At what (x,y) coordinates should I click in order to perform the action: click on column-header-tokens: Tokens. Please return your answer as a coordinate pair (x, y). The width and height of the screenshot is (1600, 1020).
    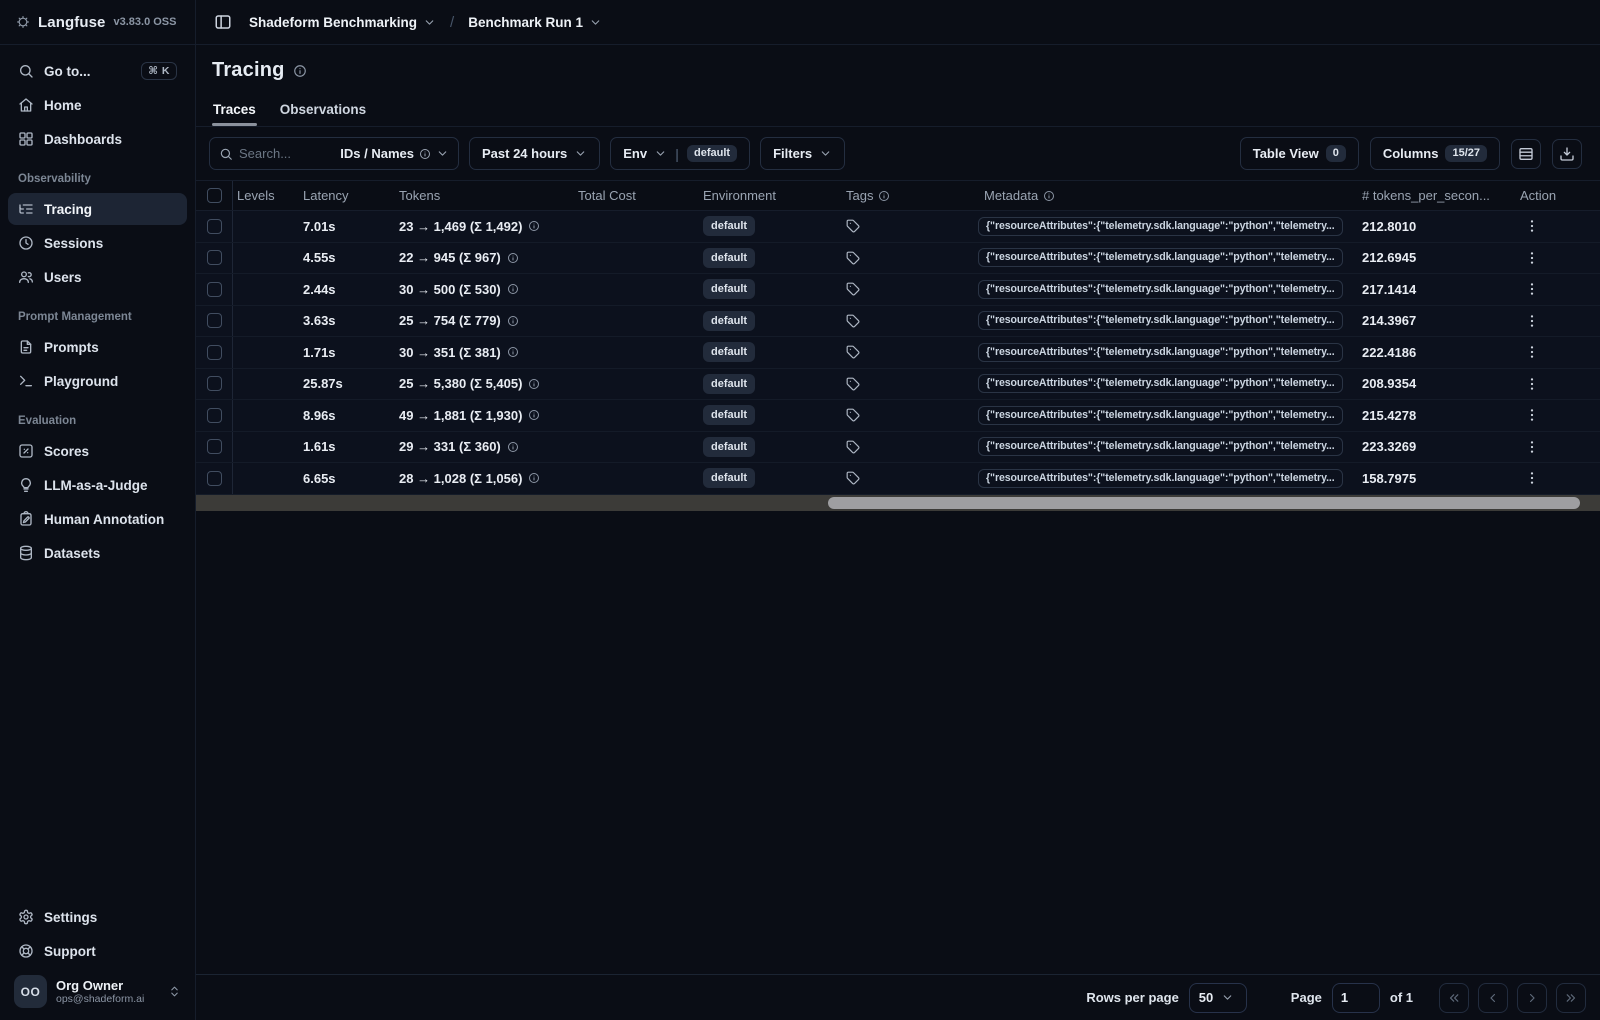
    Looking at the image, I should click on (484, 195).